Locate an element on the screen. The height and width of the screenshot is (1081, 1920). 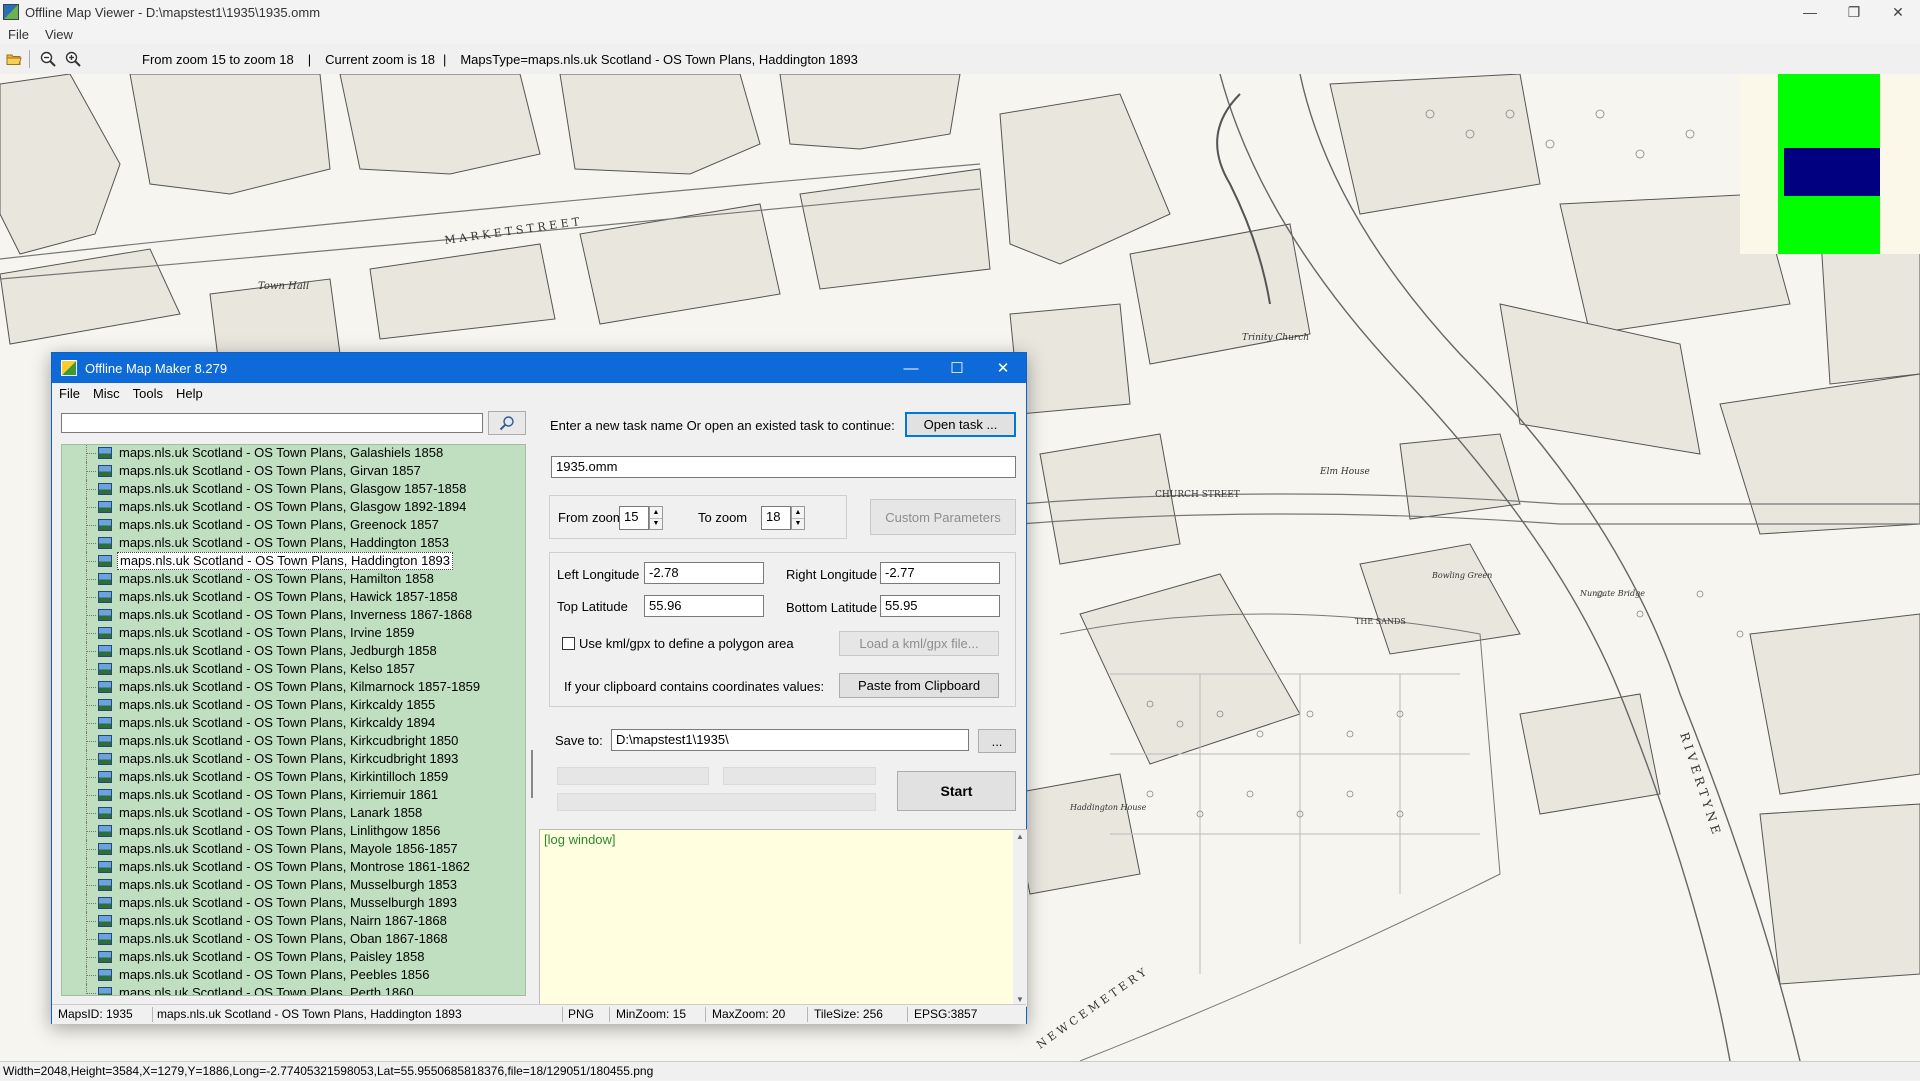
dialog-menu-misc: Misc is located at coordinates (106, 393).